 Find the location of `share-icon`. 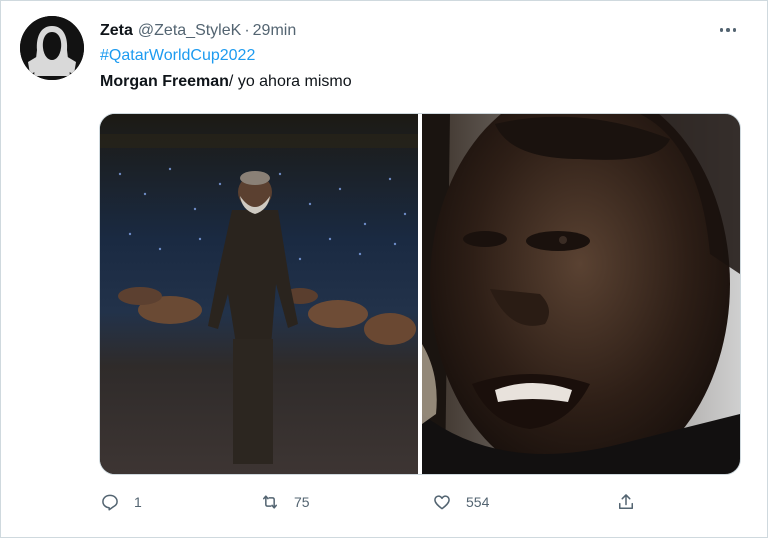

share-icon is located at coordinates (626, 501).